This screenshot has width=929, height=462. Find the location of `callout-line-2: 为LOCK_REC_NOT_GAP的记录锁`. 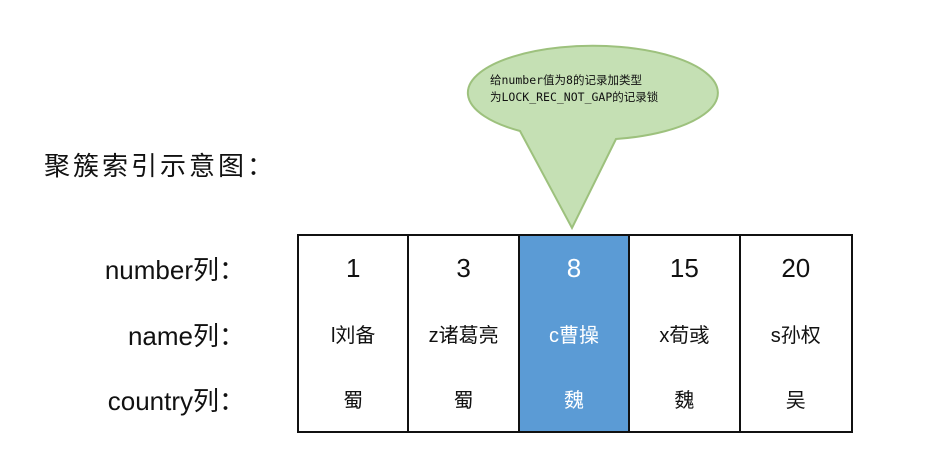

callout-line-2: 为LOCK_REC_NOT_GAP的记录锁 is located at coordinates (574, 97).